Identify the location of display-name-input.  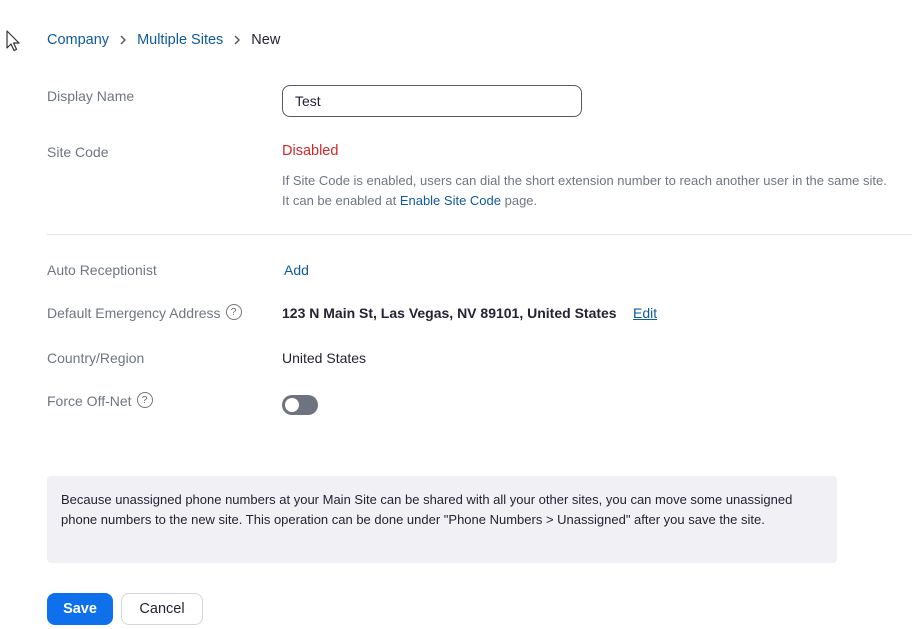
(432, 101).